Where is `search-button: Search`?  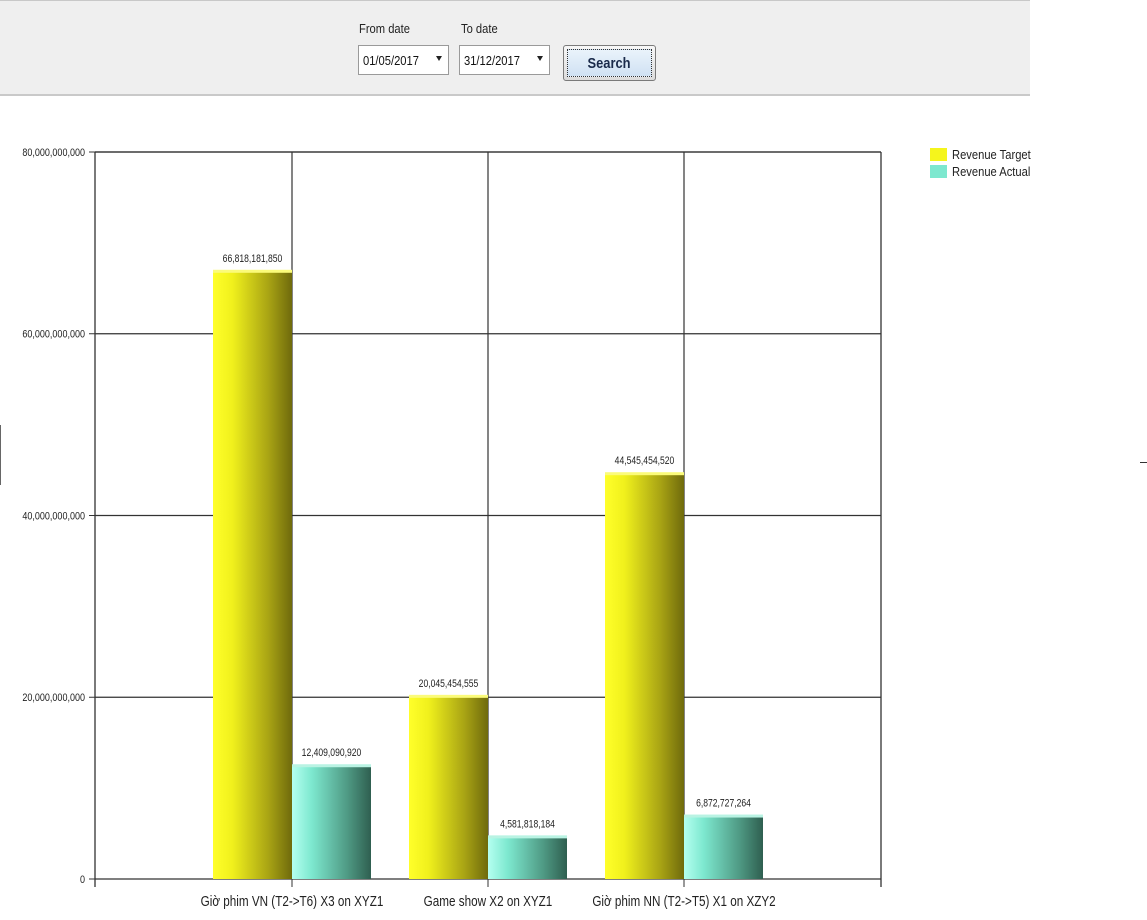
search-button: Search is located at coordinates (609, 63).